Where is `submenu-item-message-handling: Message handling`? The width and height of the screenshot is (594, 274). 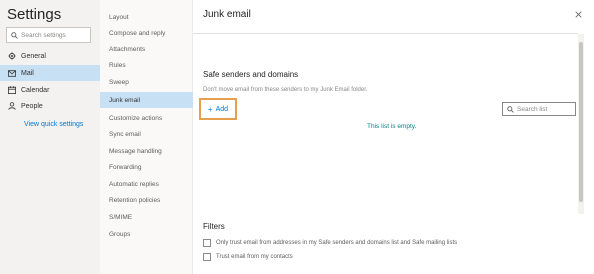 submenu-item-message-handling: Message handling is located at coordinates (146, 151).